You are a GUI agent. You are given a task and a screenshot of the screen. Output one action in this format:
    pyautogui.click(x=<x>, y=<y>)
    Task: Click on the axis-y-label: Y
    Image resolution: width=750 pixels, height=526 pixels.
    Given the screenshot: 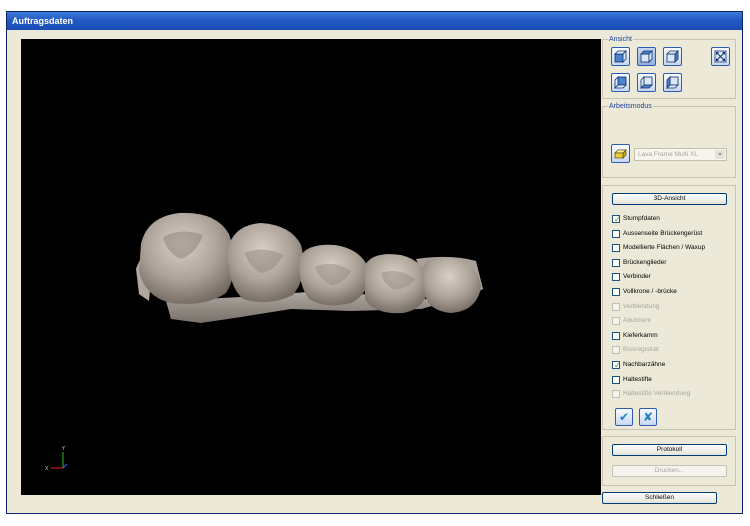 What is the action you would take?
    pyautogui.click(x=63, y=449)
    